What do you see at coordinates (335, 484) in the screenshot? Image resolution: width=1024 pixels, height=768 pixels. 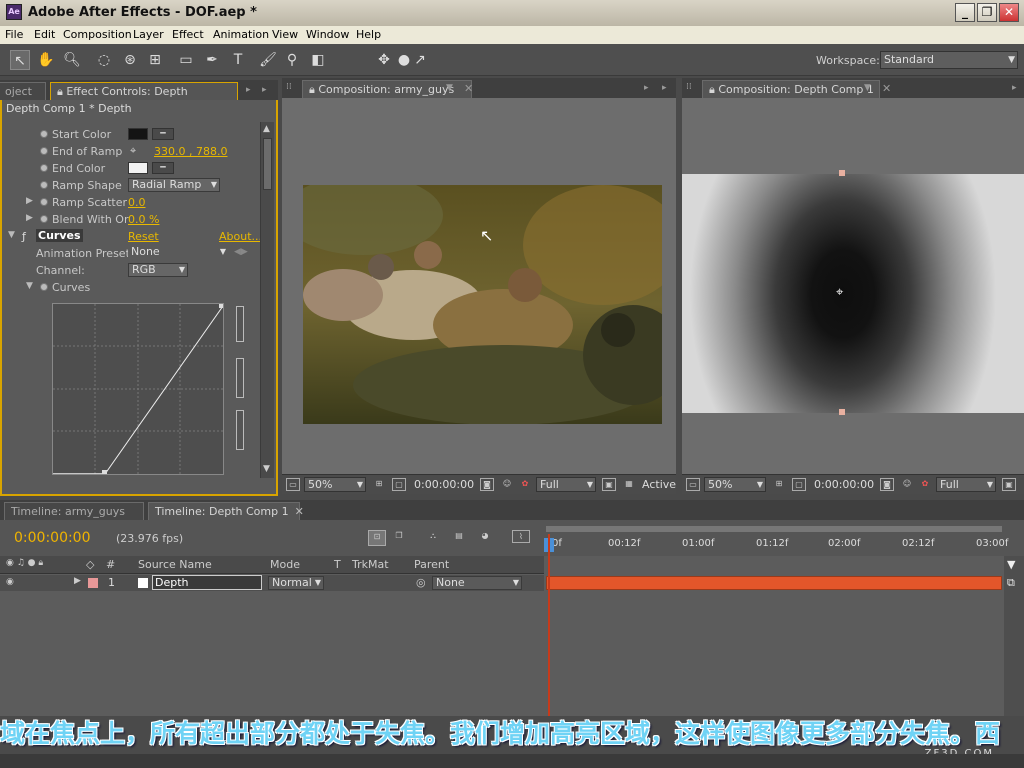 I see `comp-army-zoom-select: 50% ▼` at bounding box center [335, 484].